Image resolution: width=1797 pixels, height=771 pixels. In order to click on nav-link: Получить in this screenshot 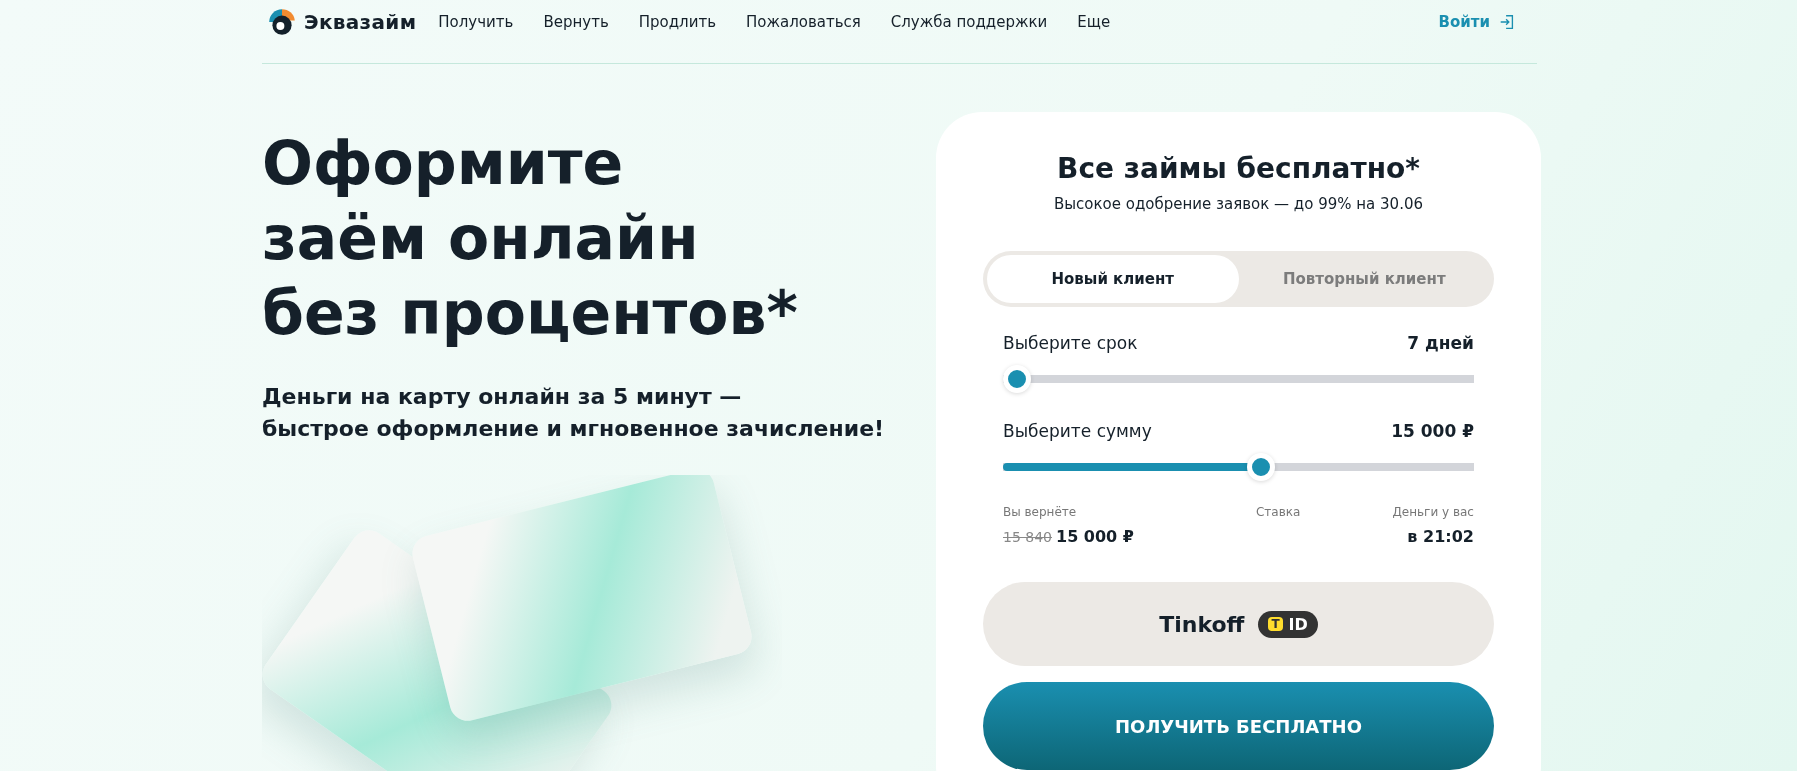, I will do `click(476, 22)`.